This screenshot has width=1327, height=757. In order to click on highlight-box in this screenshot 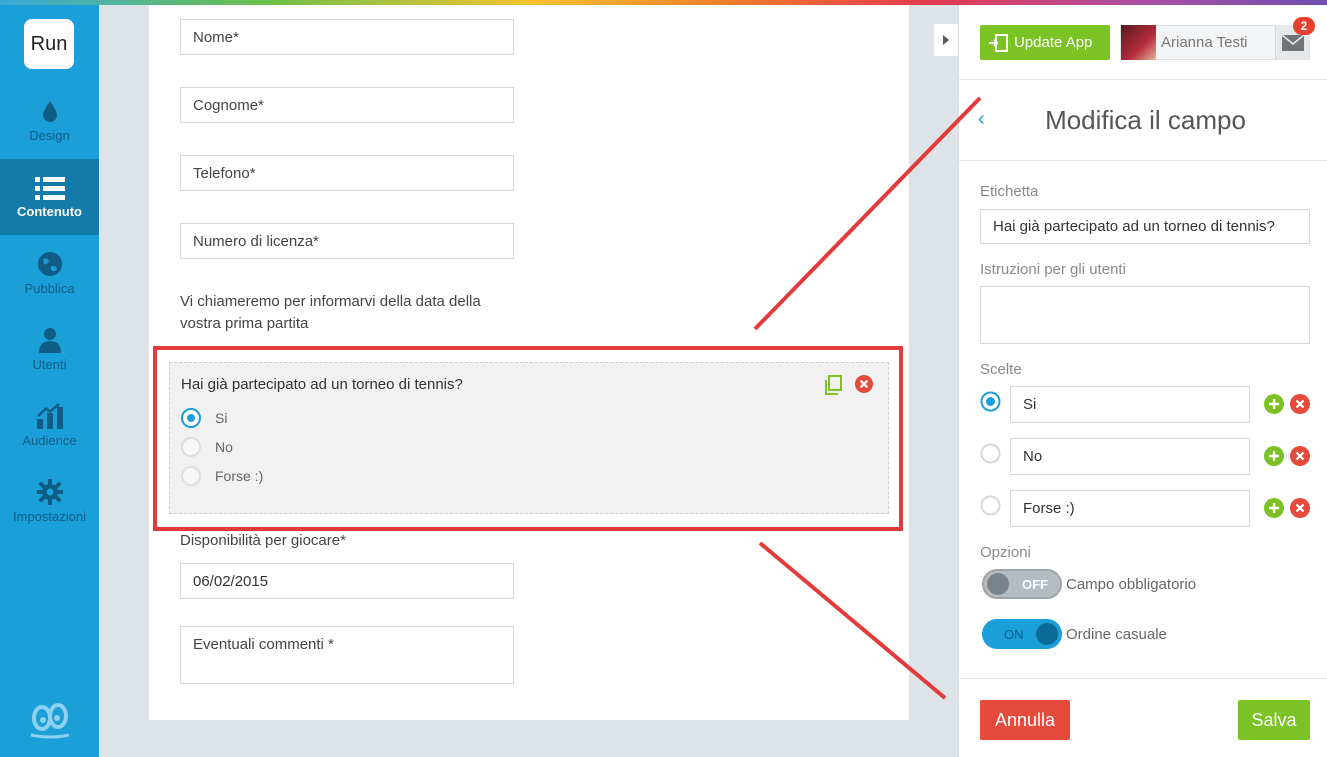, I will do `click(528, 438)`.